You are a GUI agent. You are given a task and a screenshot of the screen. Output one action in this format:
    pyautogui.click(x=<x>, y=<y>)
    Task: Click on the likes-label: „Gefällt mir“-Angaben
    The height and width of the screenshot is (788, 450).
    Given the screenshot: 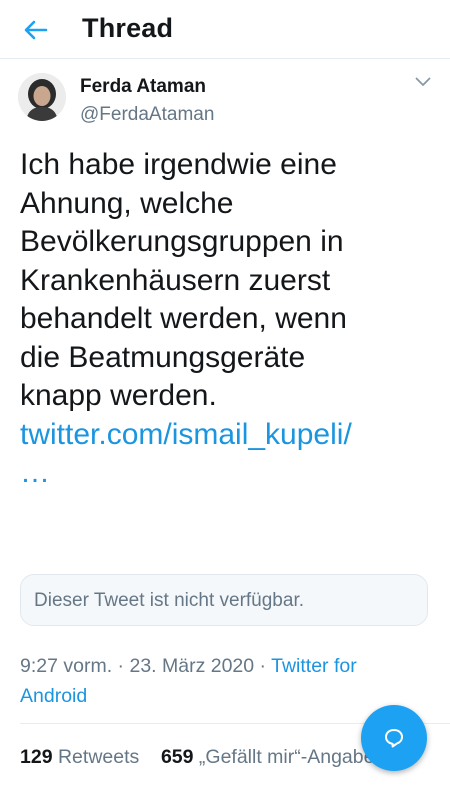 What is the action you would take?
    pyautogui.click(x=292, y=757)
    